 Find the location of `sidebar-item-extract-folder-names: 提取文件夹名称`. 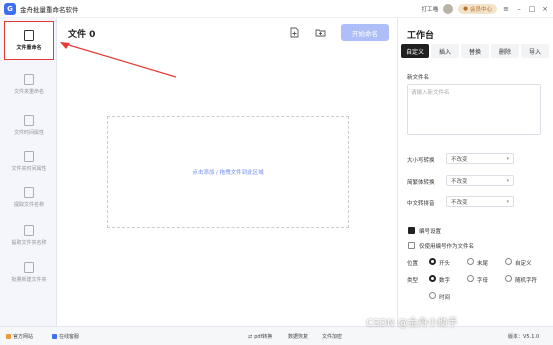

sidebar-item-extract-folder-names: 提取文件夹名称 is located at coordinates (29, 235).